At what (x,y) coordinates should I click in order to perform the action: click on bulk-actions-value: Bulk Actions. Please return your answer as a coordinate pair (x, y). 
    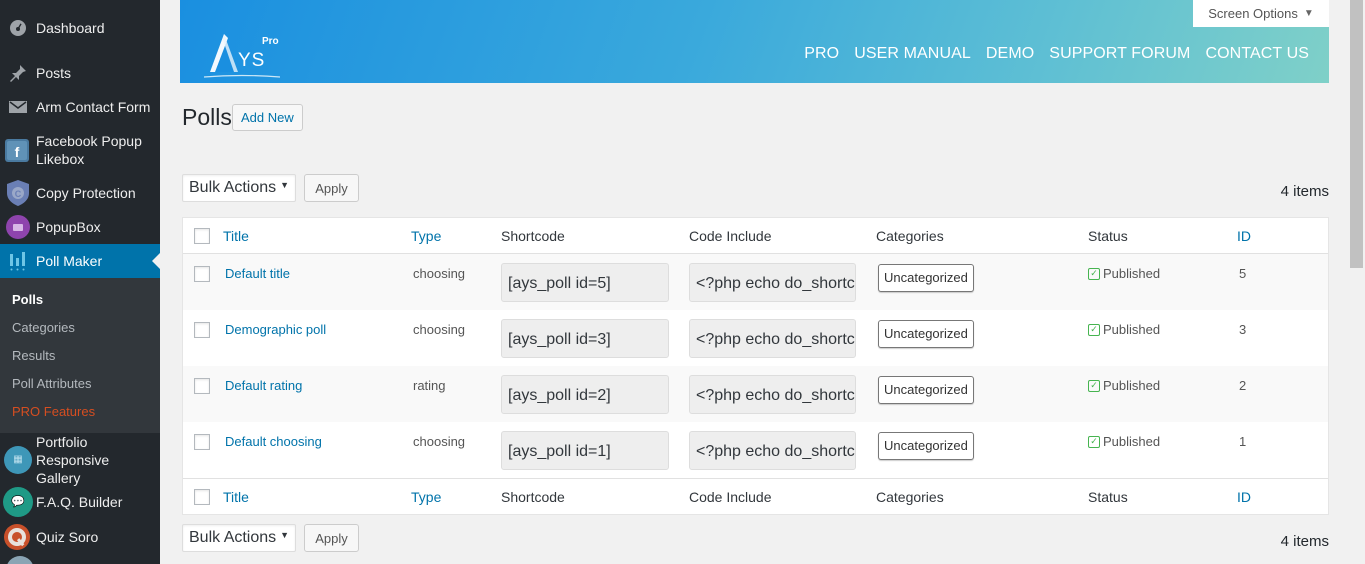
    Looking at the image, I should click on (233, 187).